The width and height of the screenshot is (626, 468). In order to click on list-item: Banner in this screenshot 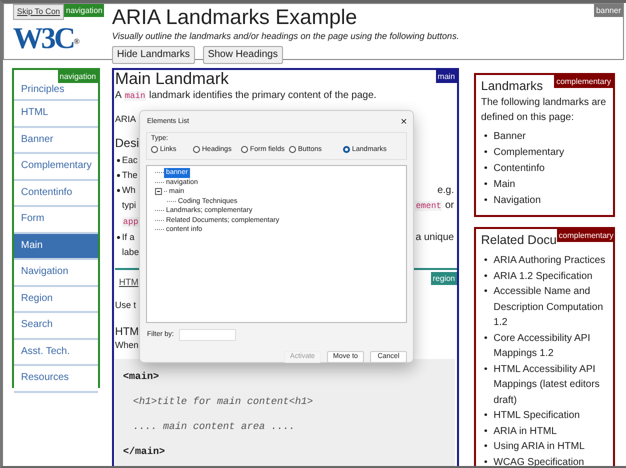, I will do `click(510, 137)`.